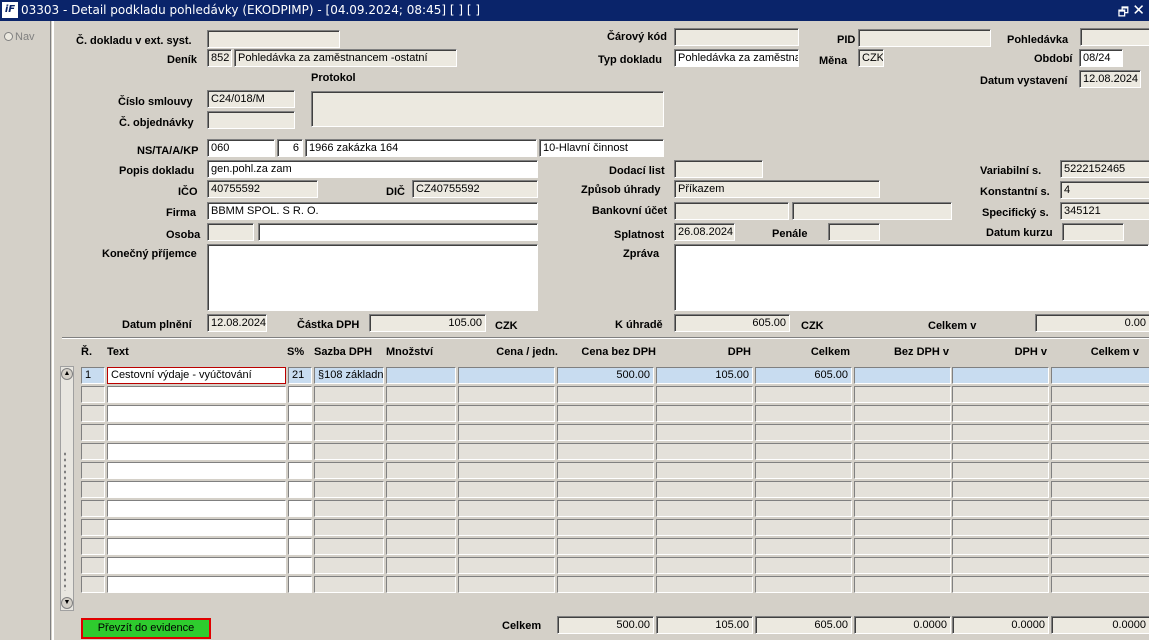  What do you see at coordinates (290, 148) in the screenshot?
I see `ta-field: 6` at bounding box center [290, 148].